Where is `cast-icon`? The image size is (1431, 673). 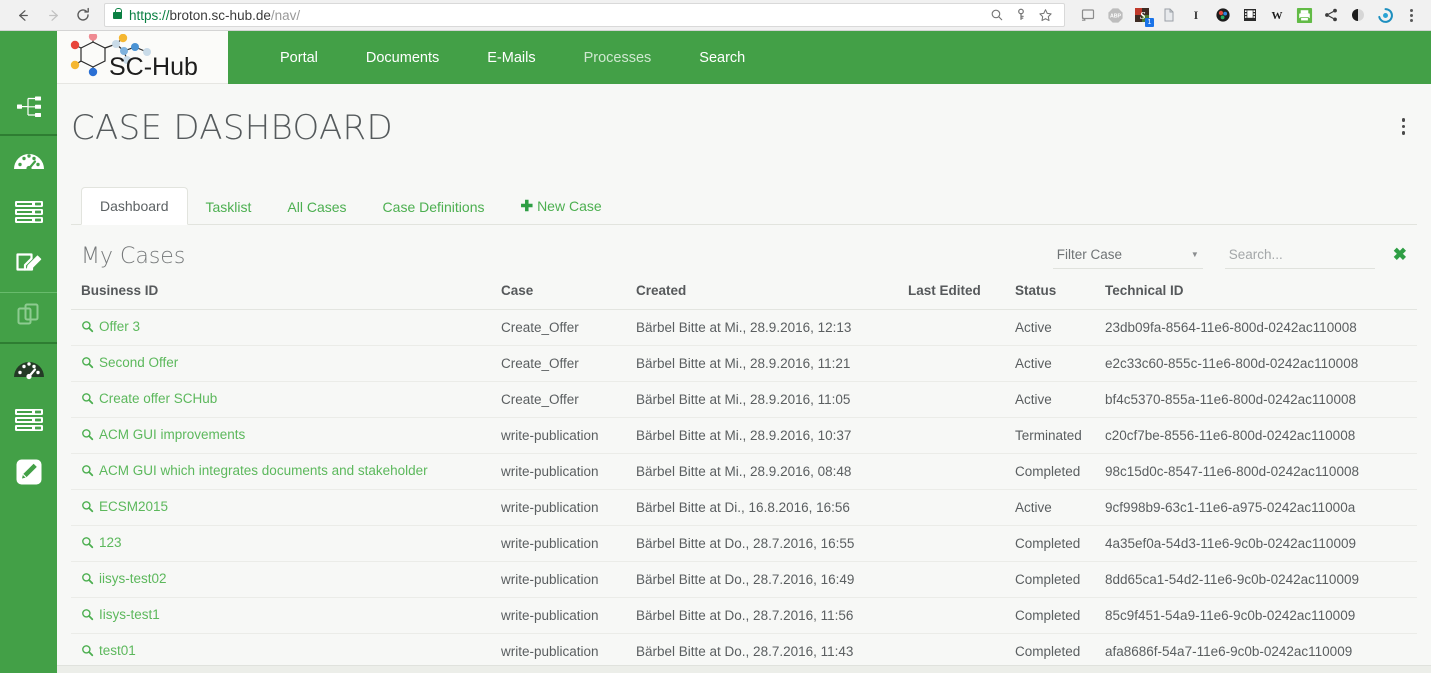 cast-icon is located at coordinates (1088, 15).